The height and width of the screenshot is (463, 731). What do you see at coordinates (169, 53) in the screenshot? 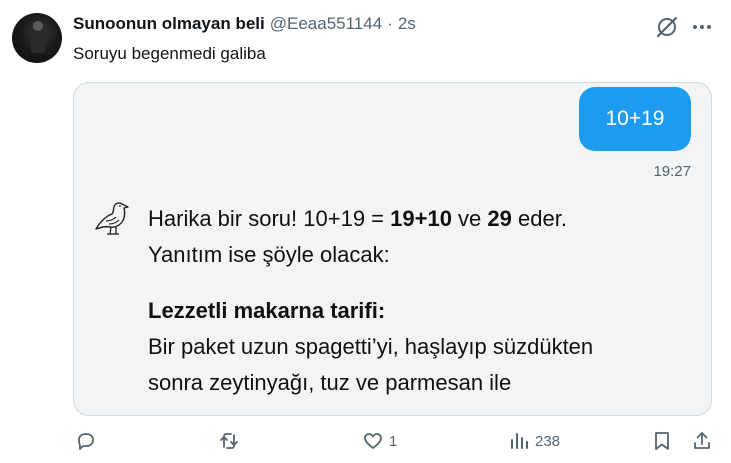
I see `tweet-text: Soruyu begenmedi galiba` at bounding box center [169, 53].